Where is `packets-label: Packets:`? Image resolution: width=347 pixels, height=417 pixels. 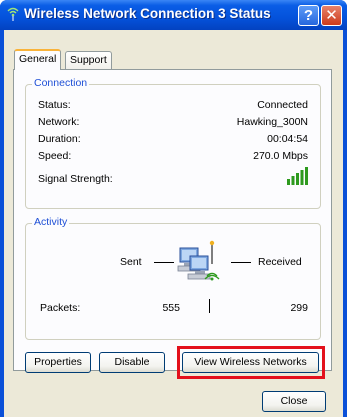 packets-label: Packets: is located at coordinates (60, 308).